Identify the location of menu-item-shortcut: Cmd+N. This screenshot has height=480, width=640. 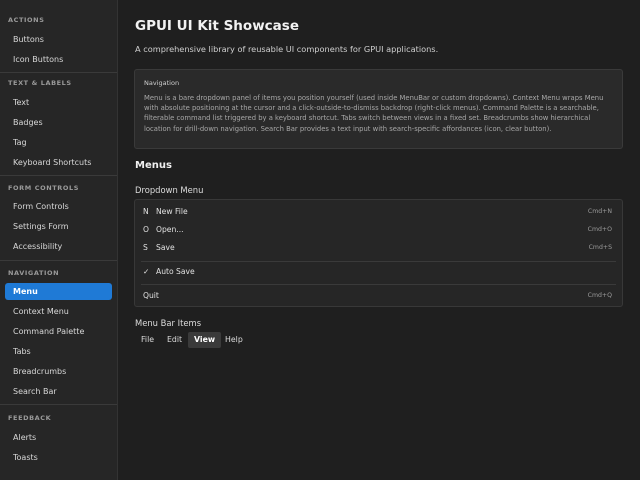
(599, 211).